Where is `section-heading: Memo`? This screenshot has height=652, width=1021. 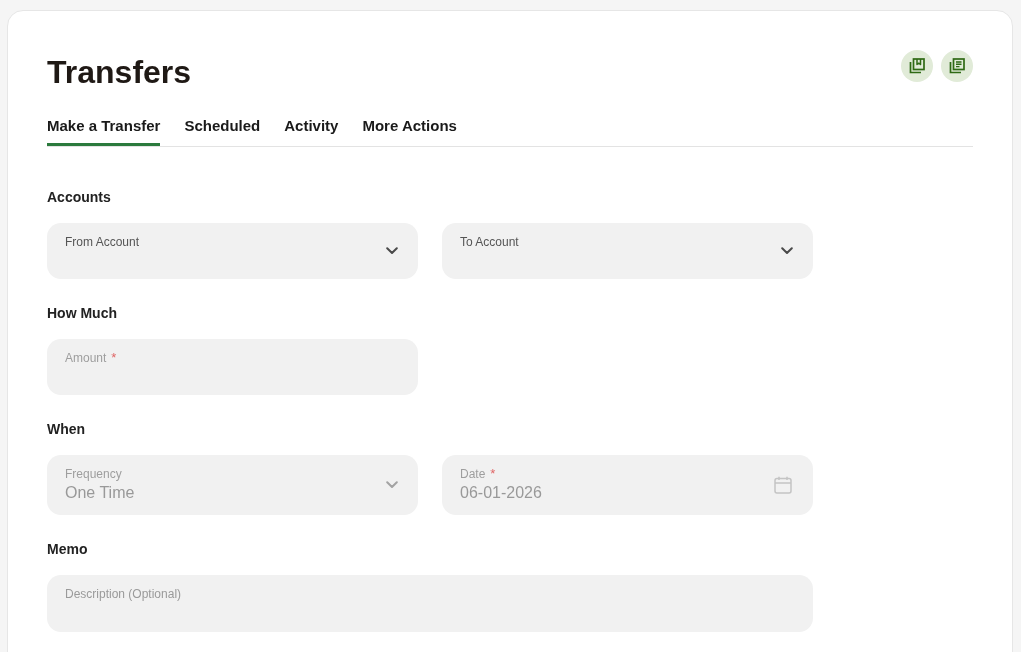 section-heading: Memo is located at coordinates (68, 549).